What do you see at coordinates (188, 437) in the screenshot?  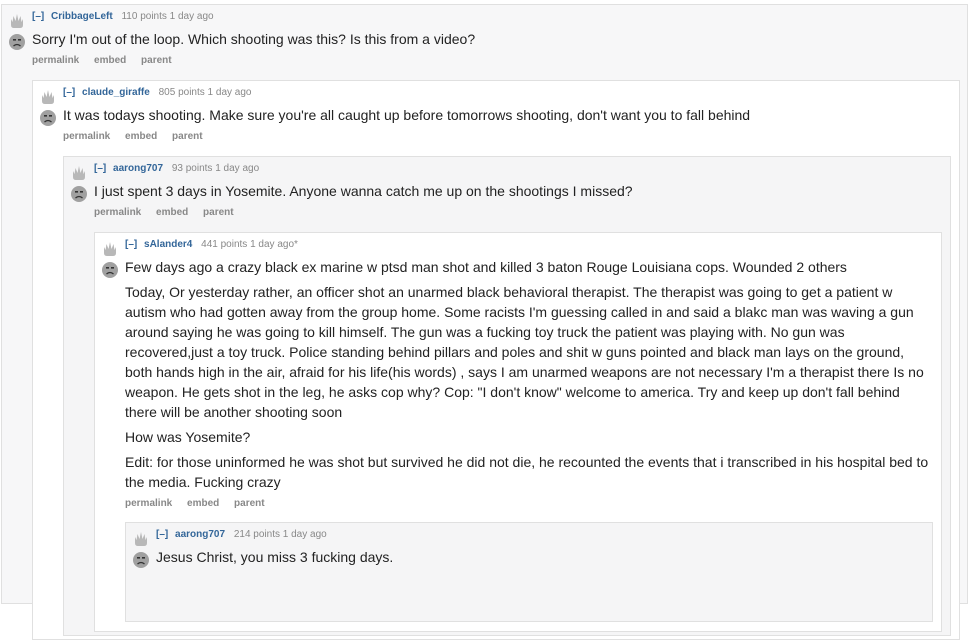 I see `comment-paragraph: How was Yosemite?` at bounding box center [188, 437].